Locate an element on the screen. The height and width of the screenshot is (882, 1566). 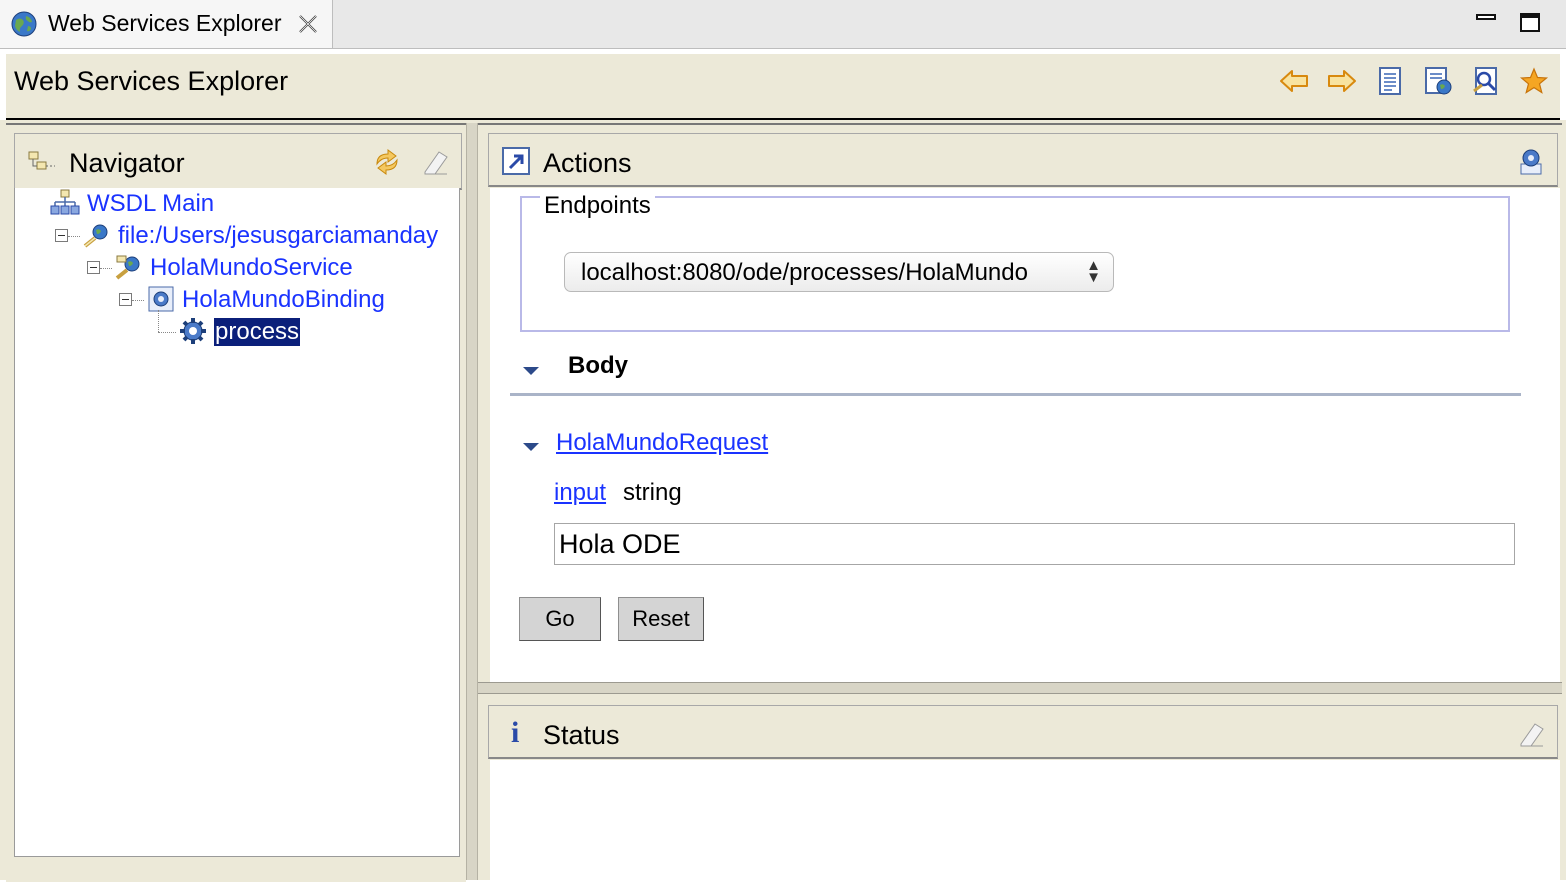
request-element-link: HolaMundoRequest is located at coordinates (662, 443).